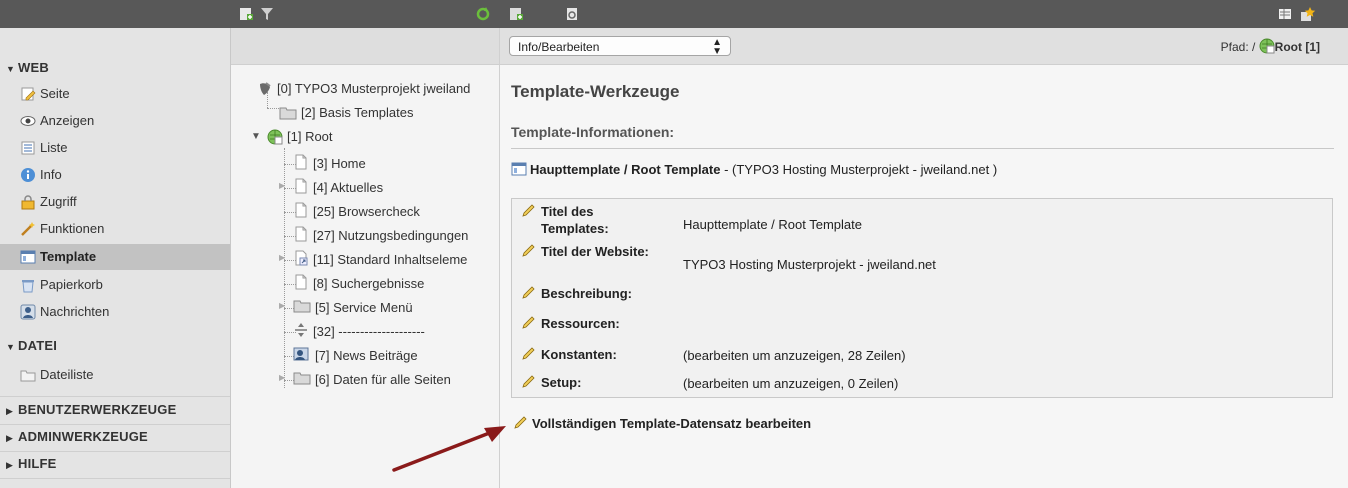 The image size is (1348, 488). What do you see at coordinates (115, 257) in the screenshot?
I see `module-item-template: Template` at bounding box center [115, 257].